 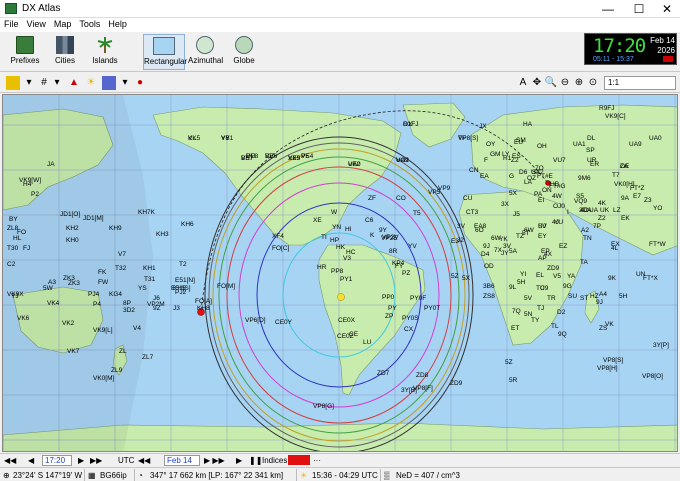 What do you see at coordinates (337, 227) in the screenshot?
I see `prefix-label: YN` at bounding box center [337, 227].